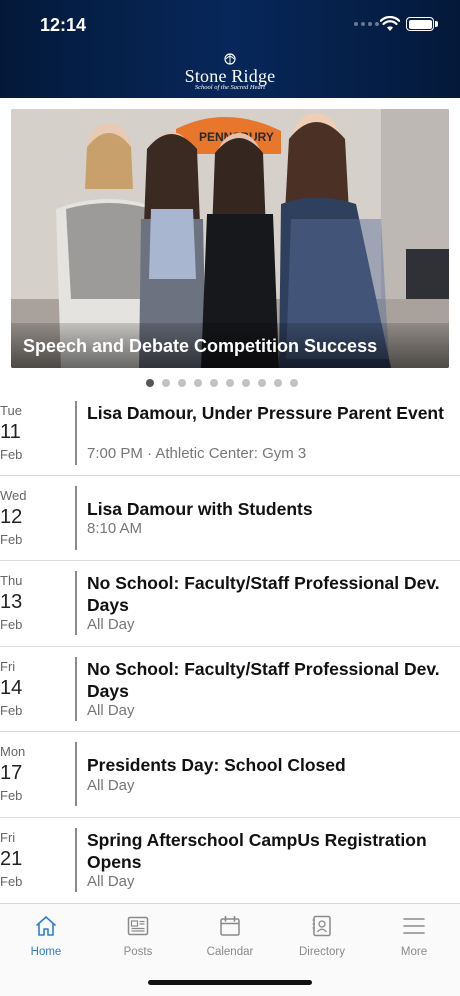  Describe the element at coordinates (138, 952) in the screenshot. I see `tab-label: Posts` at that location.